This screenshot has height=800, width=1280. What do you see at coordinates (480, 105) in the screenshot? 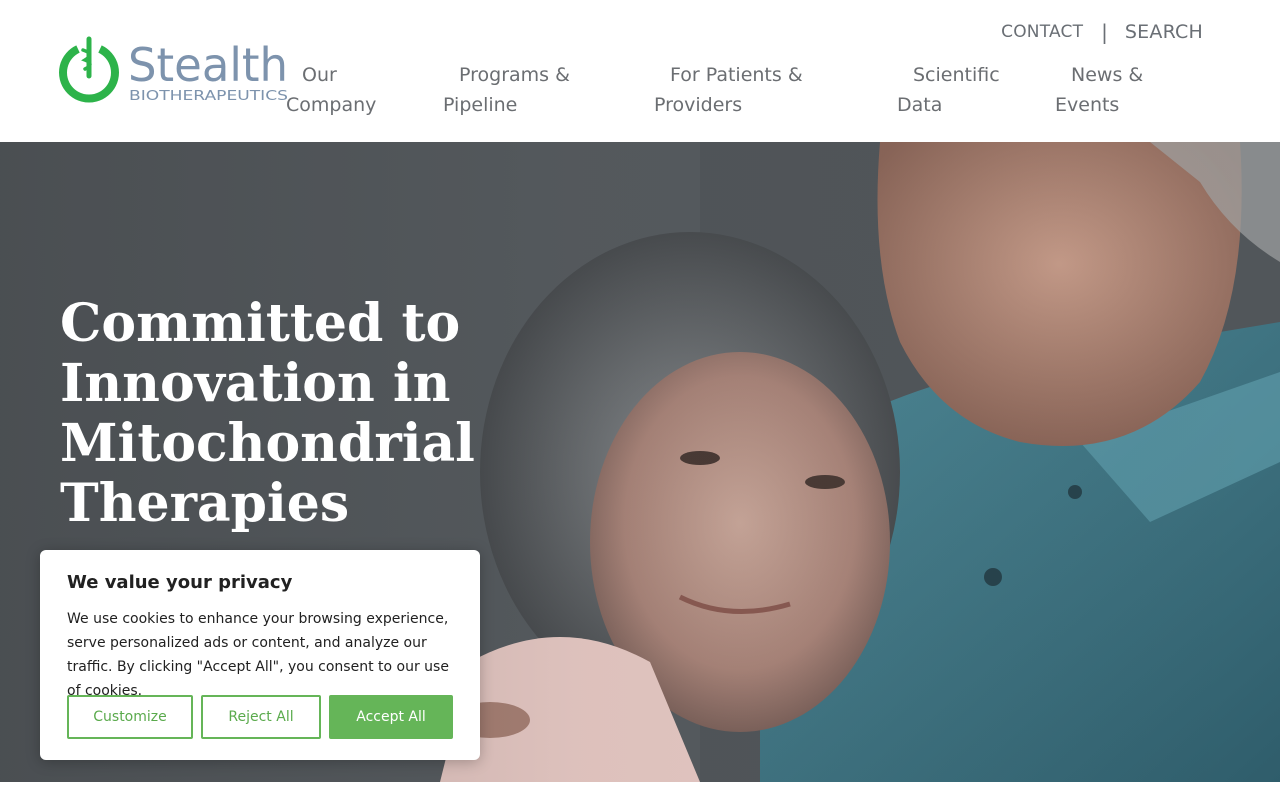
I see `nav-label-line2: Pipeline` at bounding box center [480, 105].